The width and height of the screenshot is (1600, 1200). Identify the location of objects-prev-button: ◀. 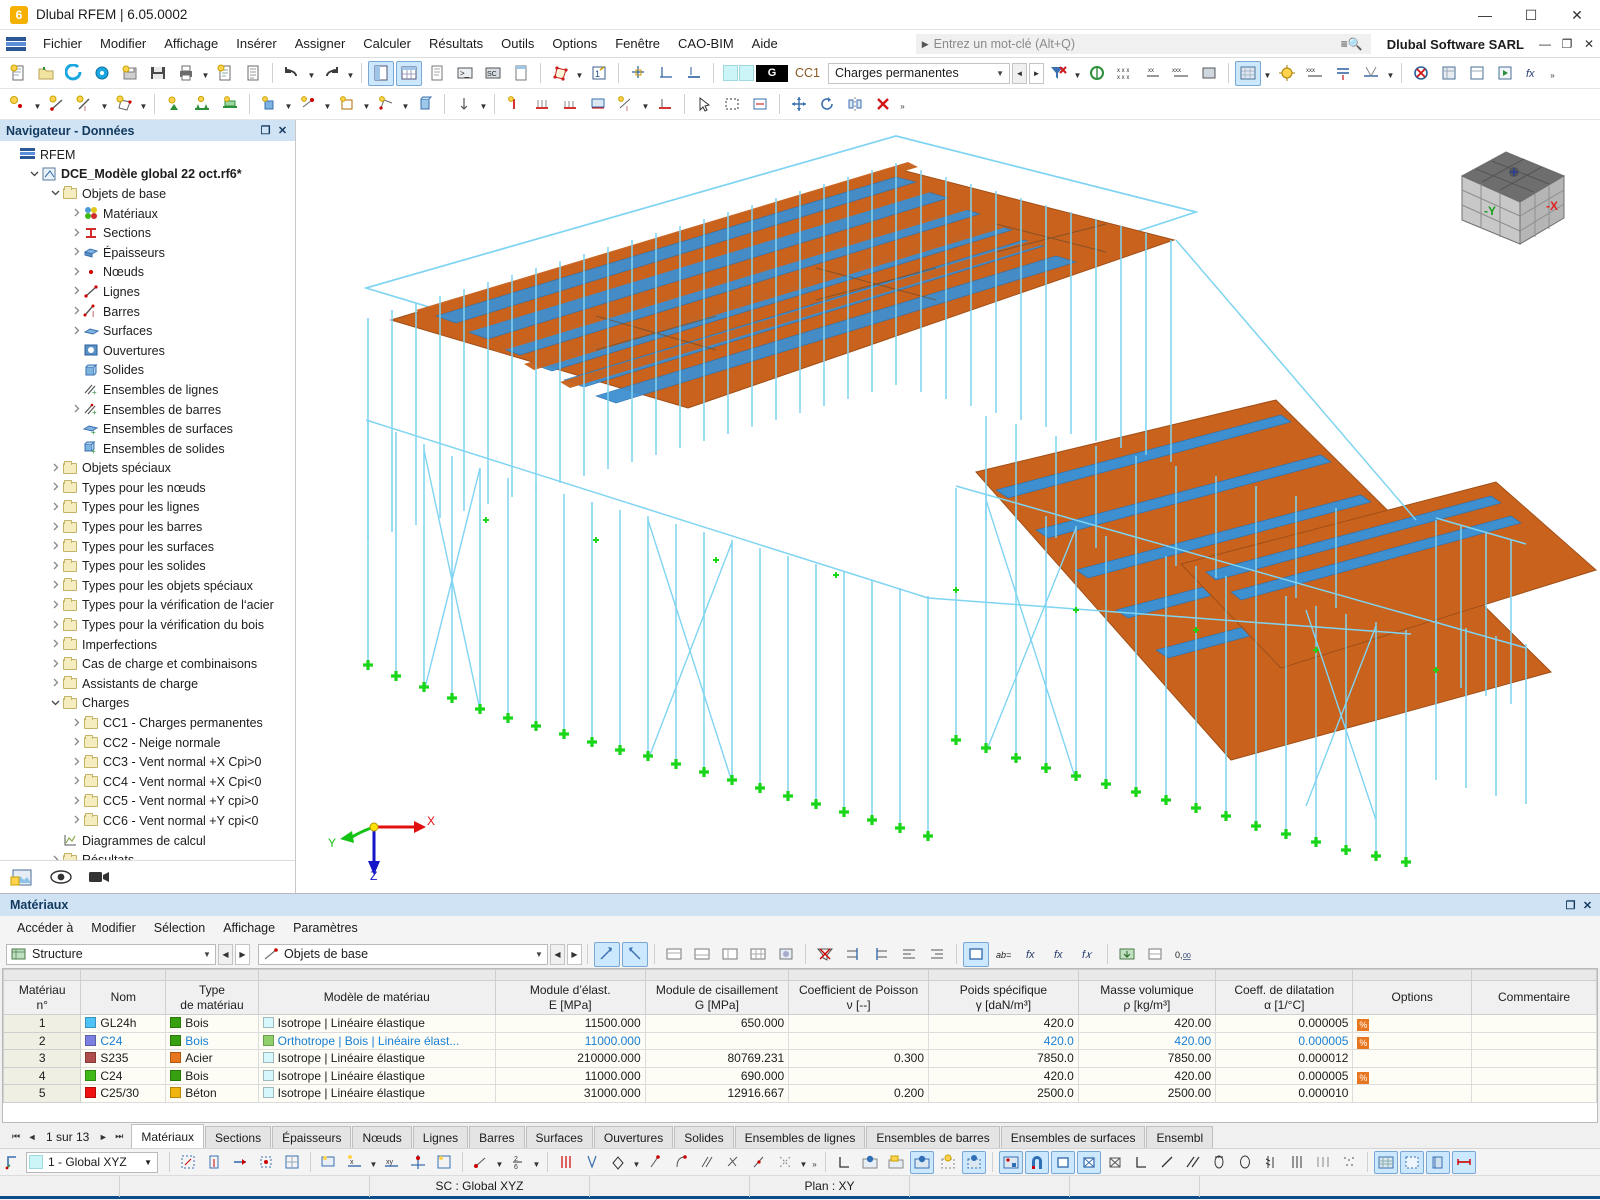
(557, 954).